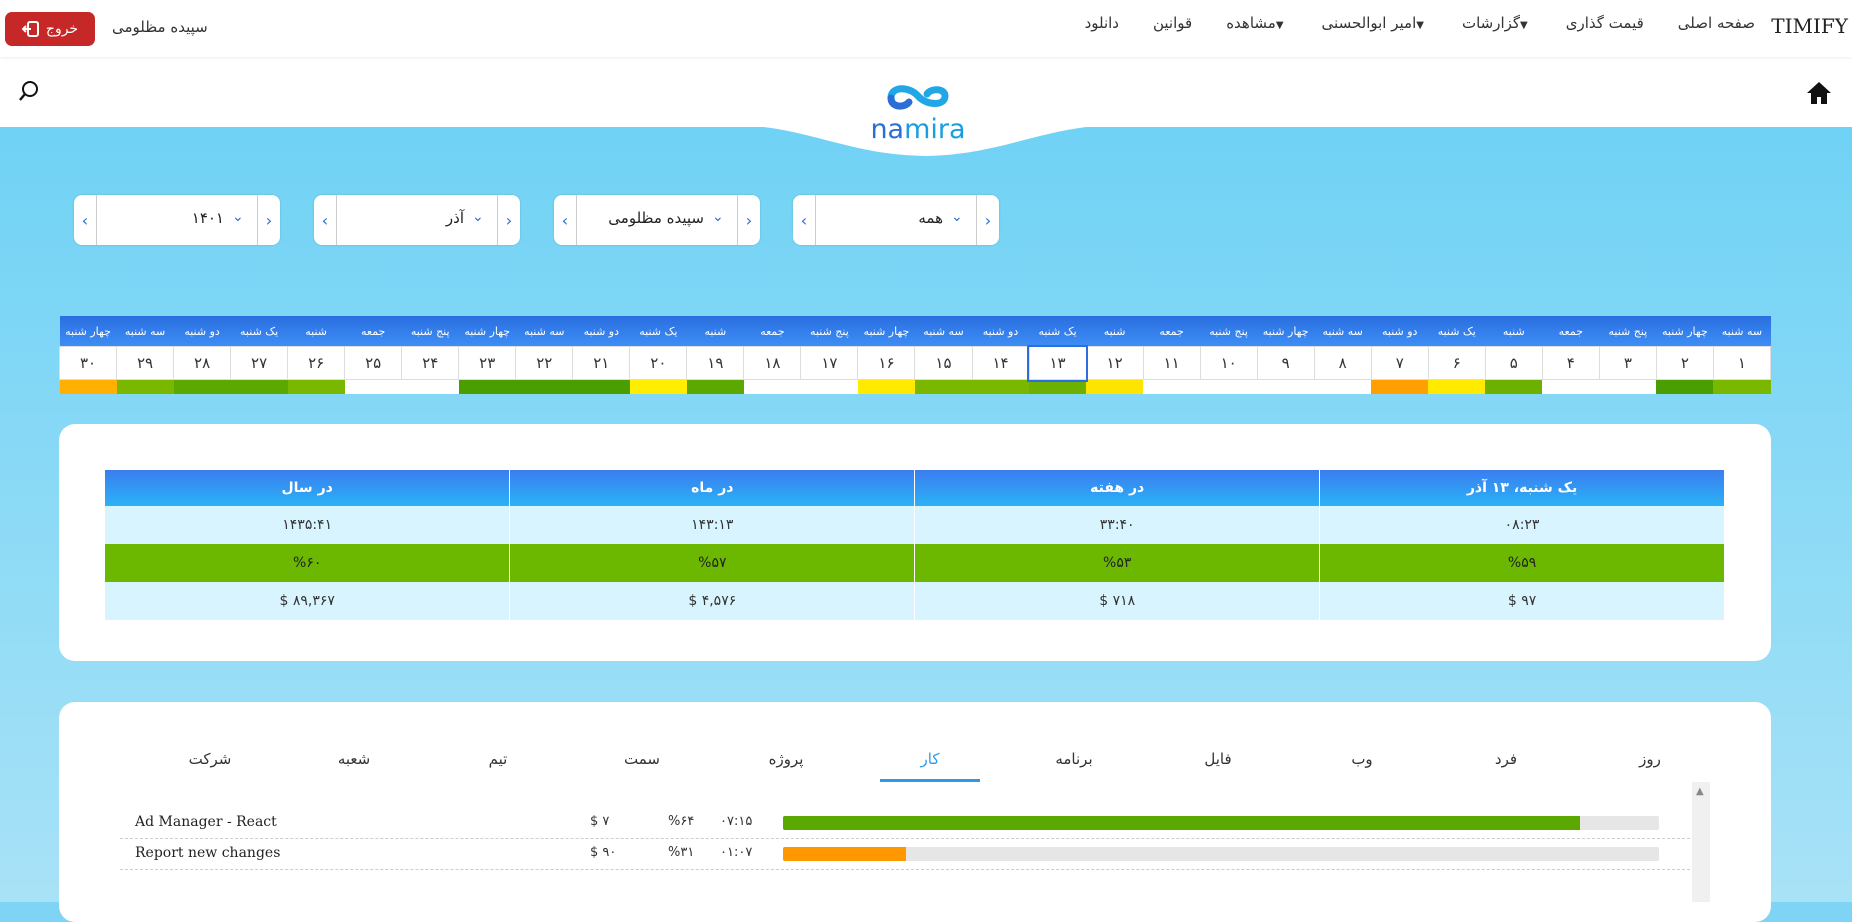 The height and width of the screenshot is (922, 1852). What do you see at coordinates (1701, 842) in the screenshot?
I see `task-list-scrollbar: ▲` at bounding box center [1701, 842].